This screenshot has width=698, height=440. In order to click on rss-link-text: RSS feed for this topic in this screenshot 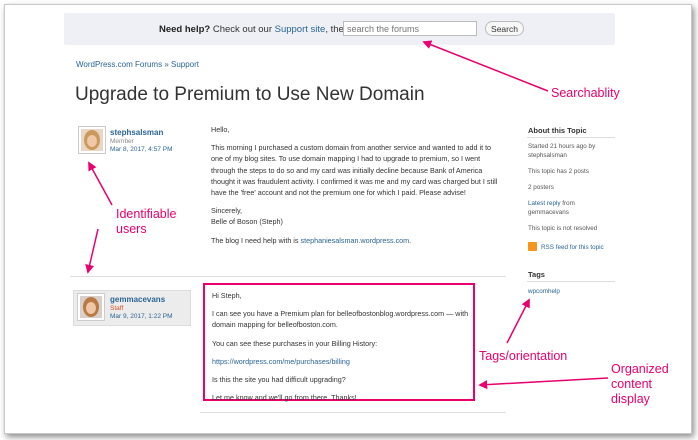, I will do `click(572, 247)`.